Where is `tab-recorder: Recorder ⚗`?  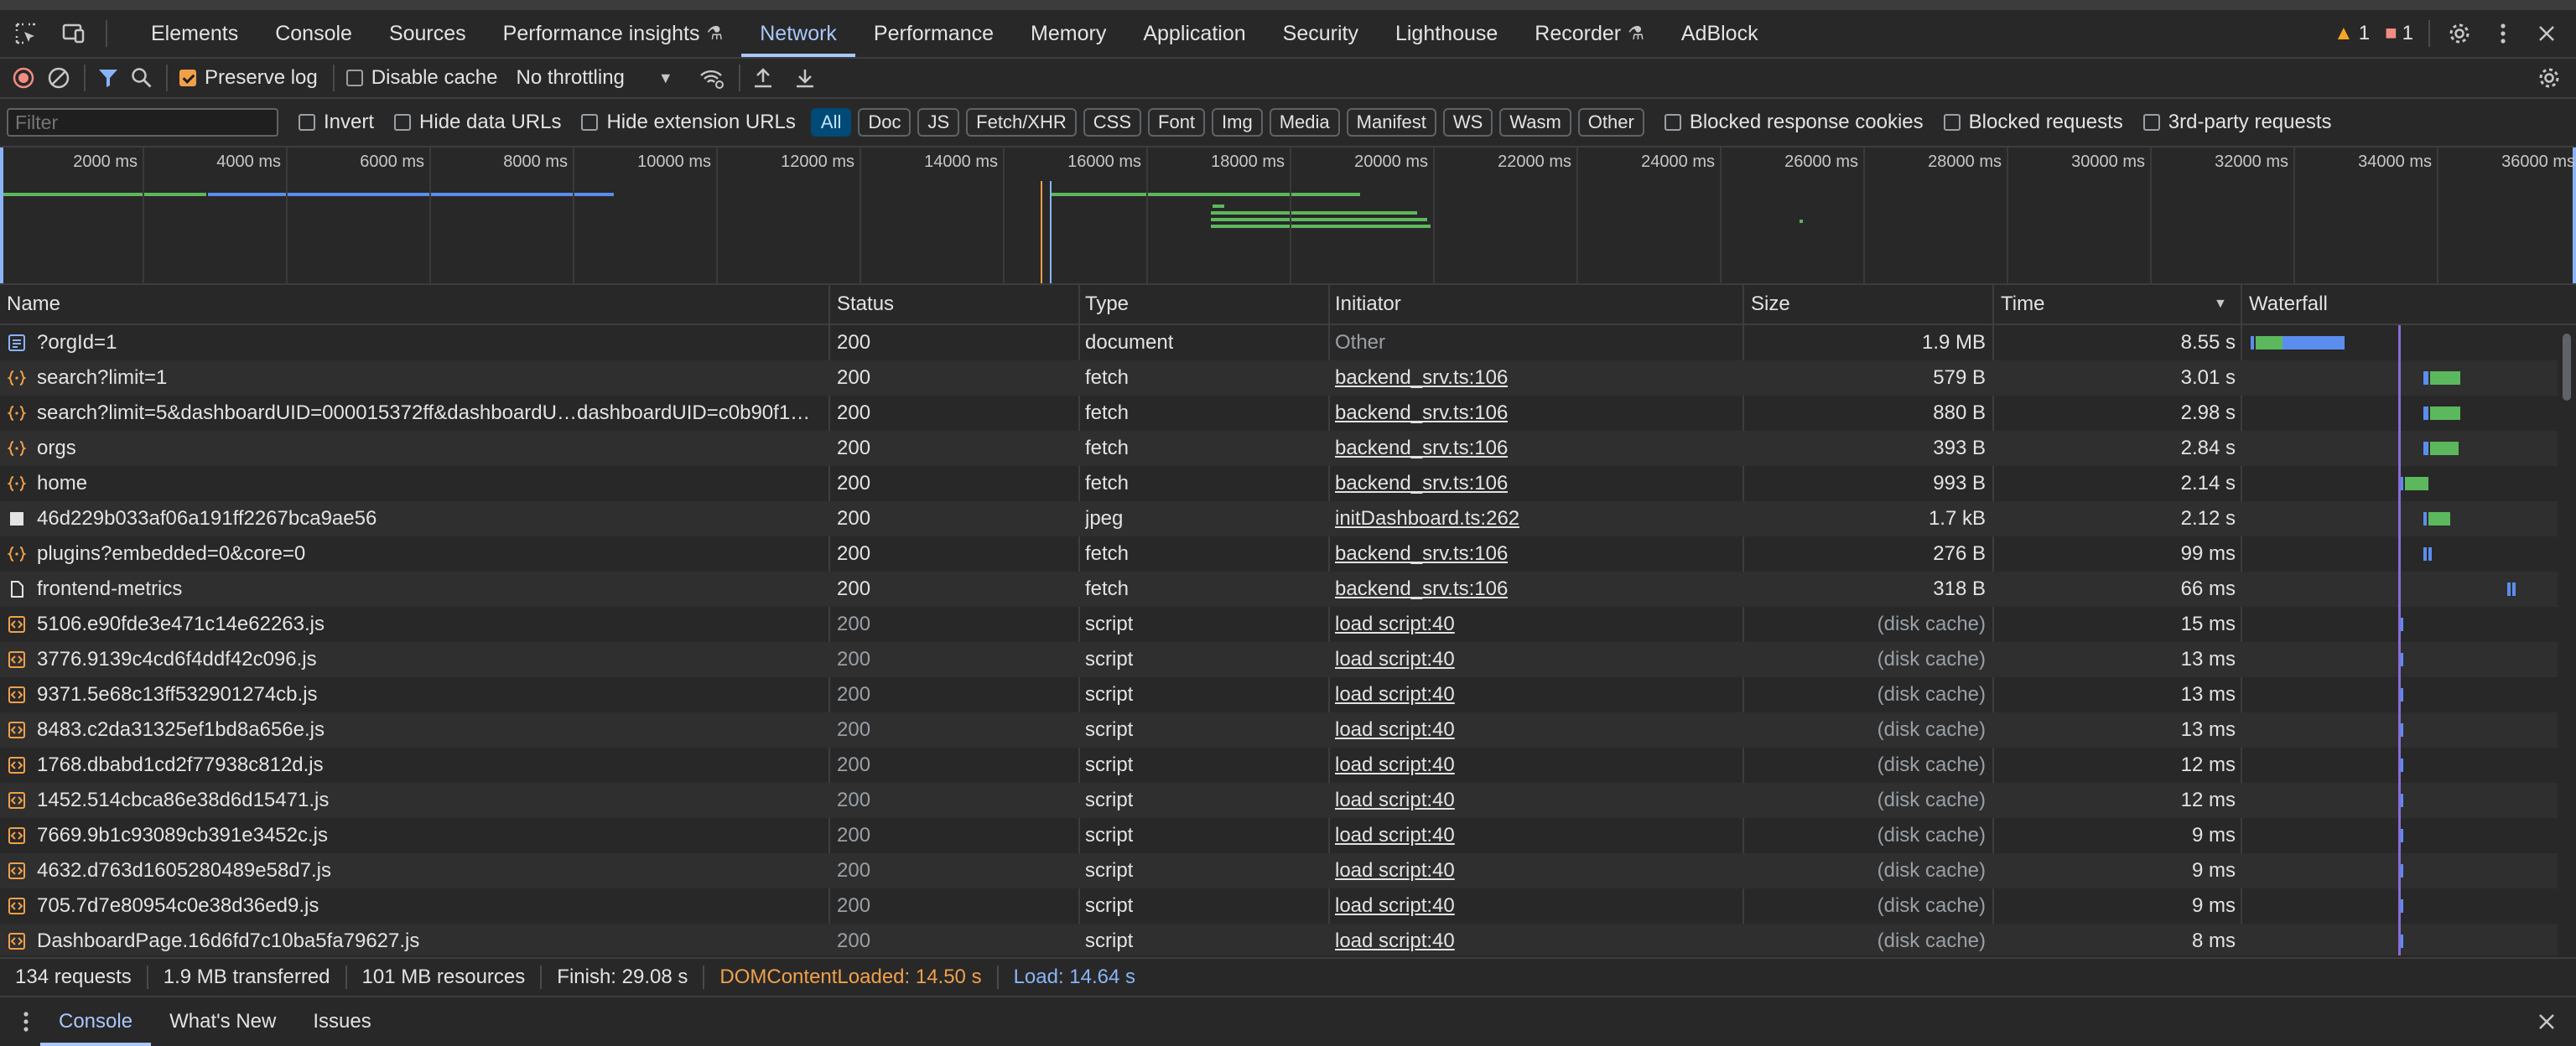 tab-recorder: Recorder ⚗ is located at coordinates (1589, 33).